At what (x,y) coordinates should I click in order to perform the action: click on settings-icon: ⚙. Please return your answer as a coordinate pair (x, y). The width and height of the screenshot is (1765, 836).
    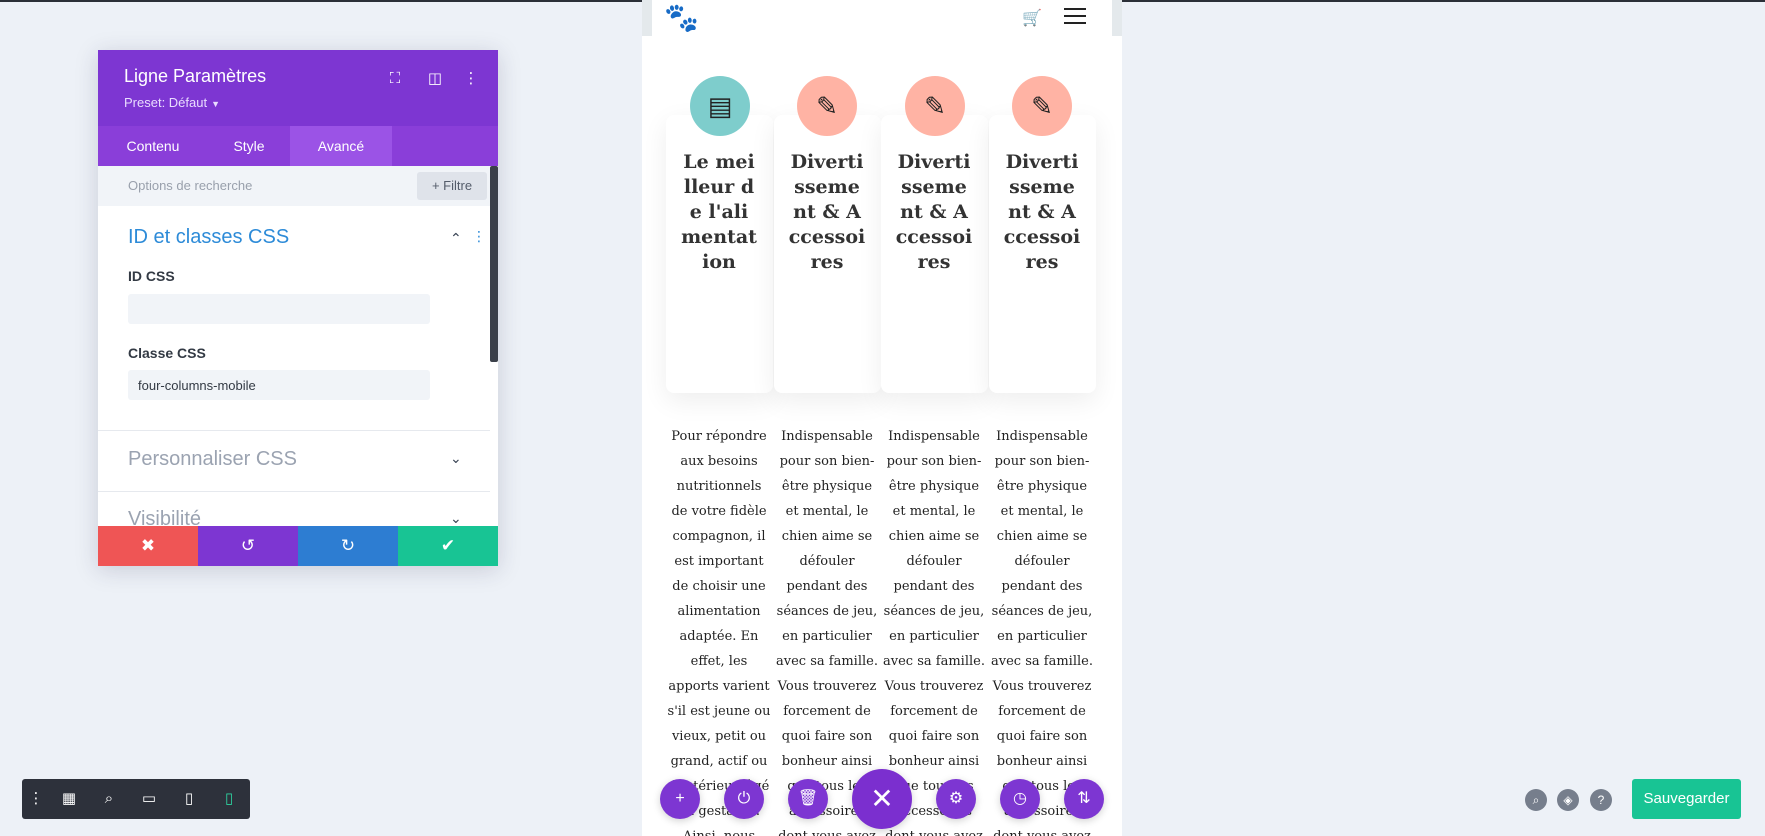
    Looking at the image, I should click on (956, 798).